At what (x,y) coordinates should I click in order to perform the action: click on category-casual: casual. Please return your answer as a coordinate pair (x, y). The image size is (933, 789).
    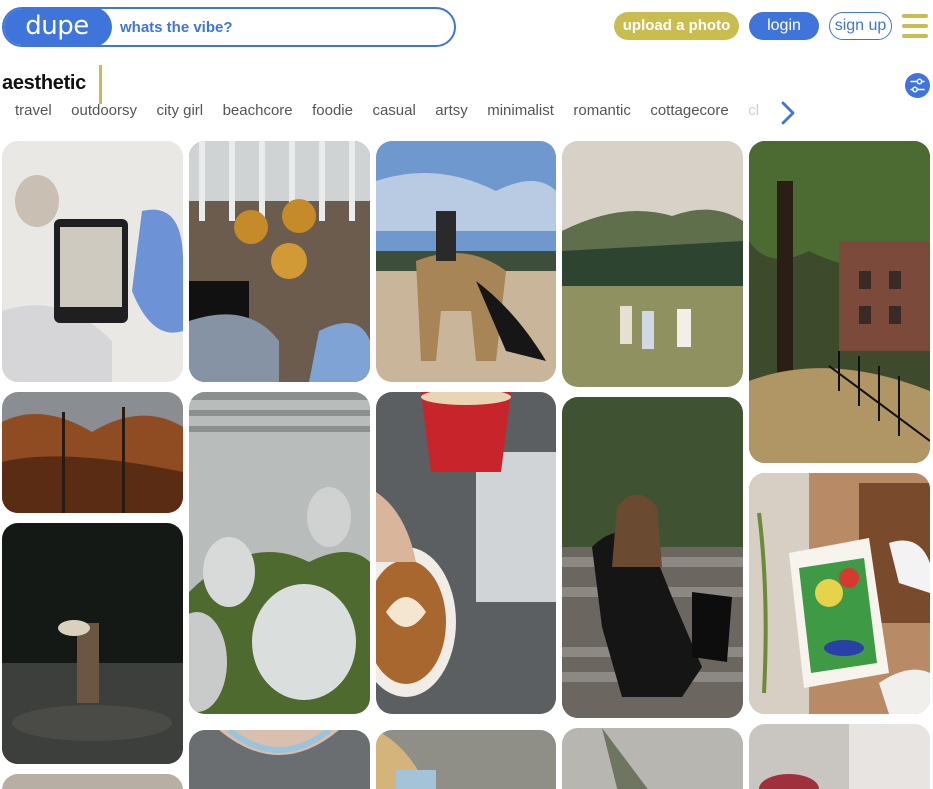
    Looking at the image, I should click on (393, 110).